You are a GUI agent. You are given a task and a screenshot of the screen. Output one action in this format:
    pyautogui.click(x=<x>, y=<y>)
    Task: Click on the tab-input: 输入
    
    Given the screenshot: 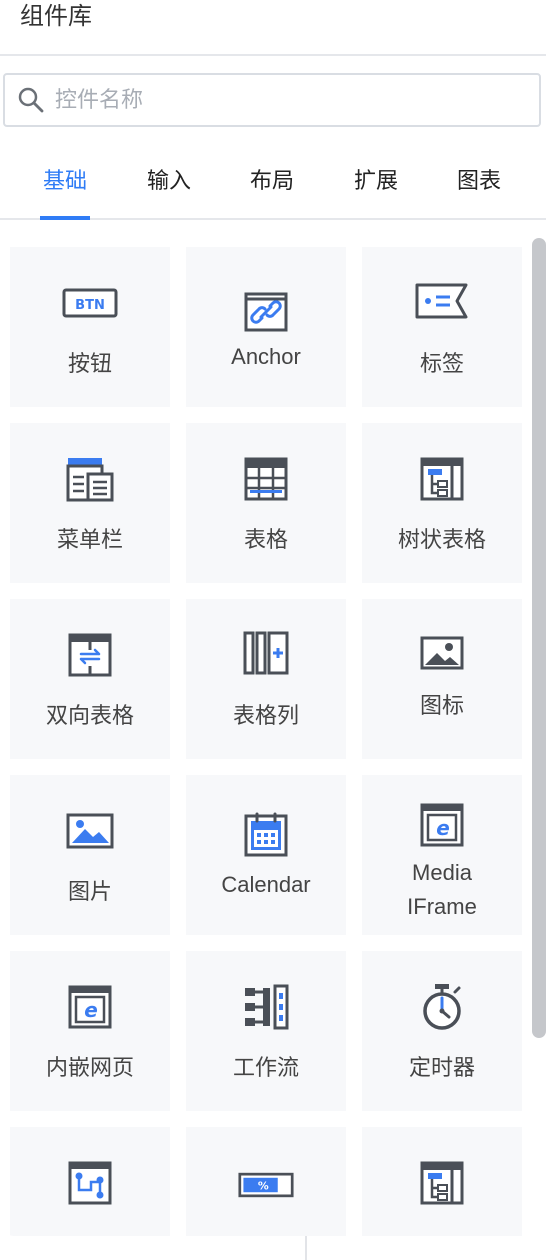 What is the action you would take?
    pyautogui.click(x=169, y=185)
    